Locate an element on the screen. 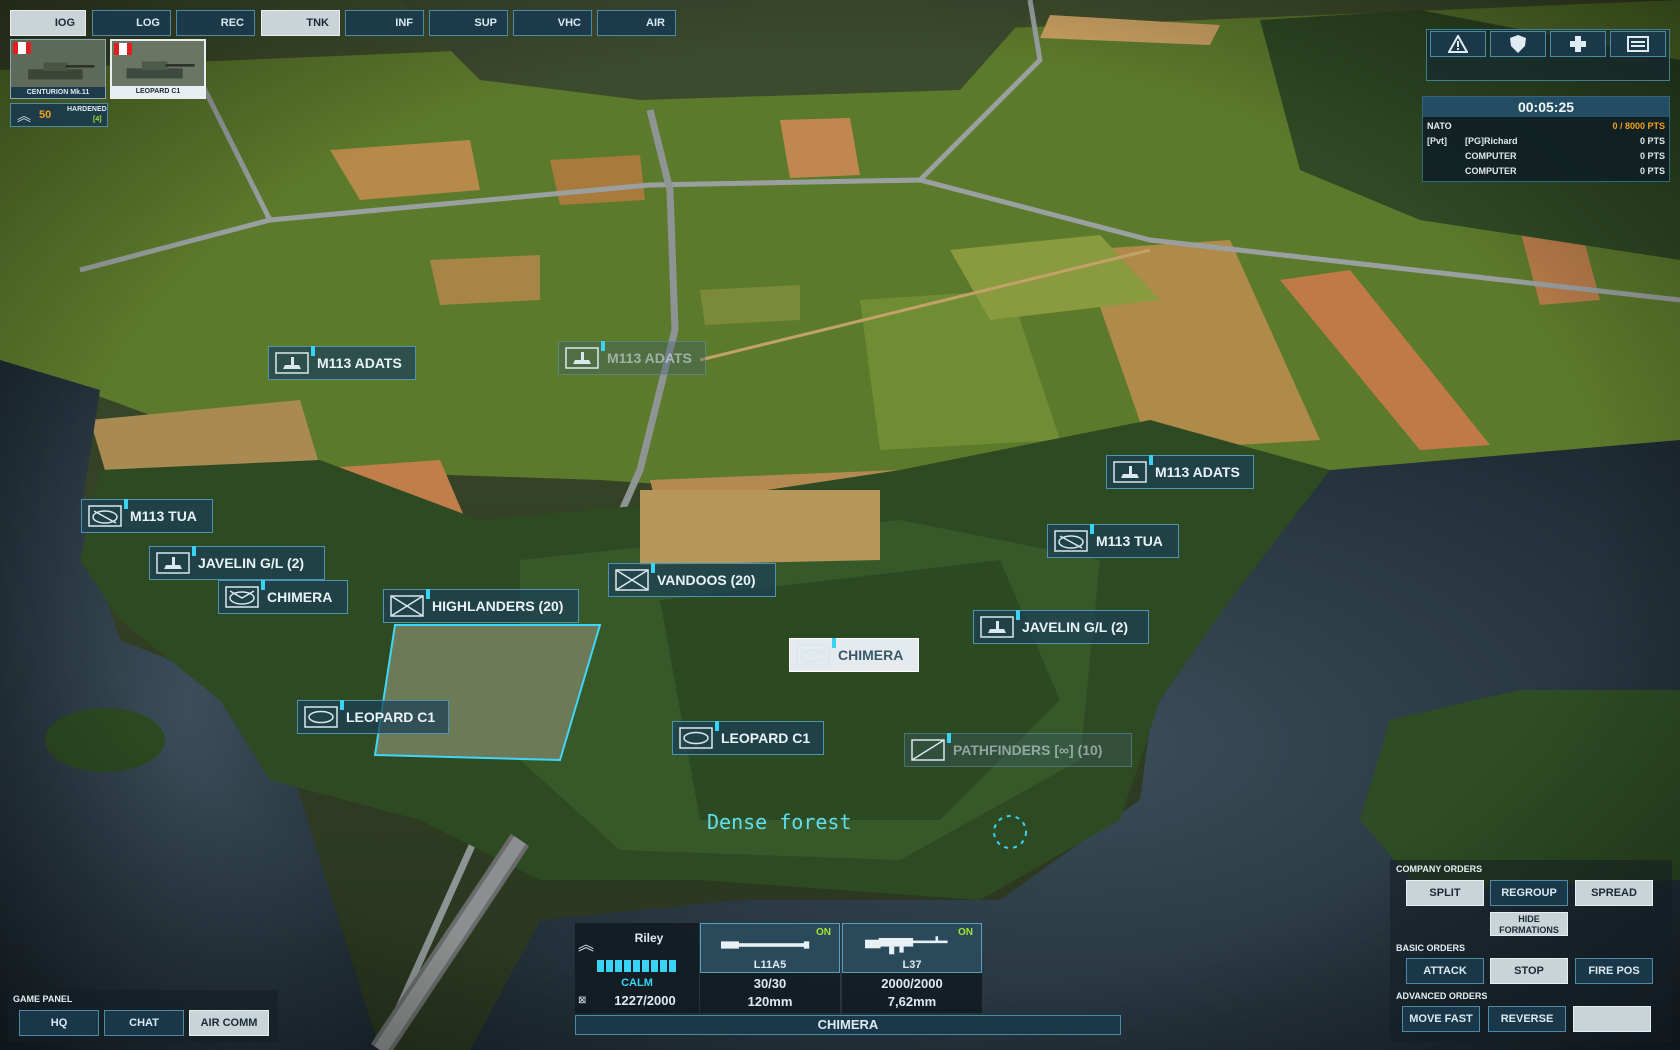  veterancy-label: HARDENED is located at coordinates (87, 109).